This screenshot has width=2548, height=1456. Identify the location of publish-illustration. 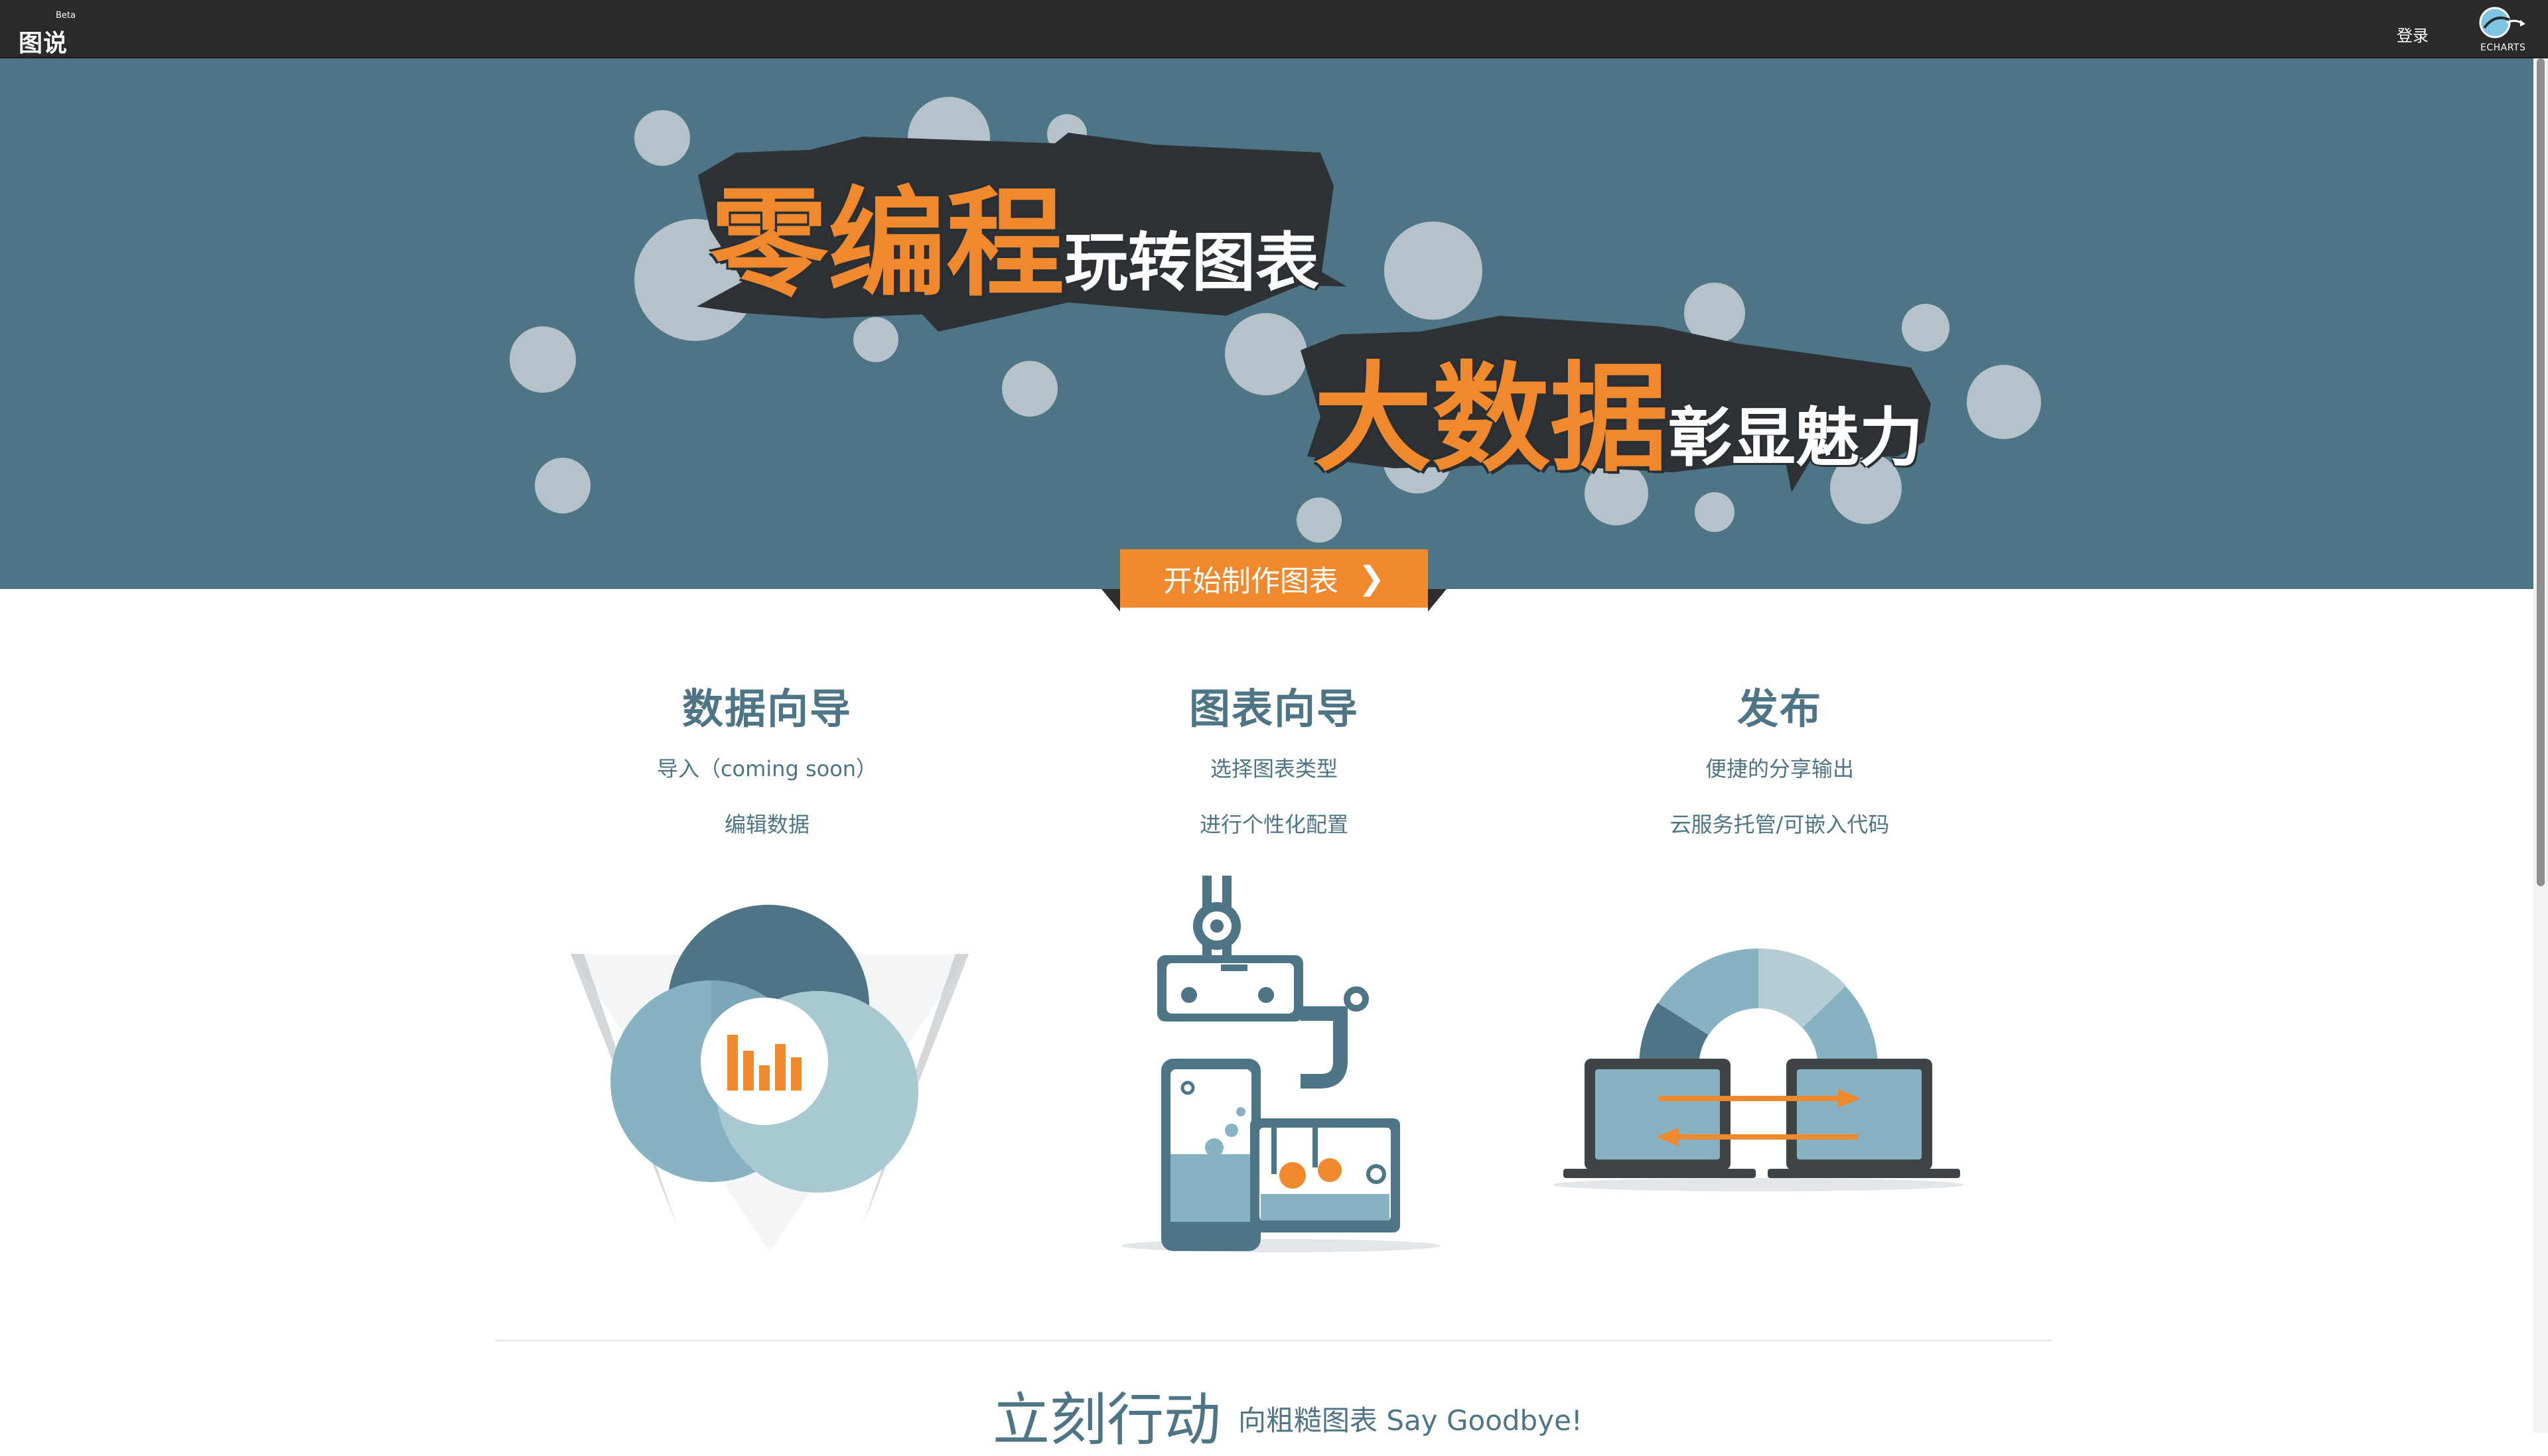
(1759, 1069).